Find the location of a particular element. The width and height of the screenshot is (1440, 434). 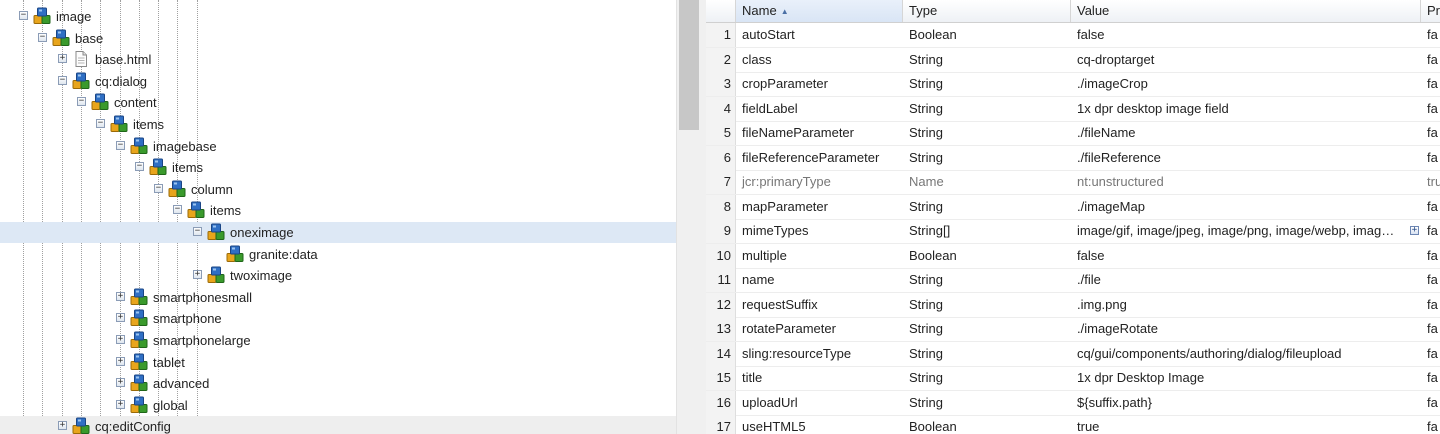

property-type: Name is located at coordinates (987, 182).